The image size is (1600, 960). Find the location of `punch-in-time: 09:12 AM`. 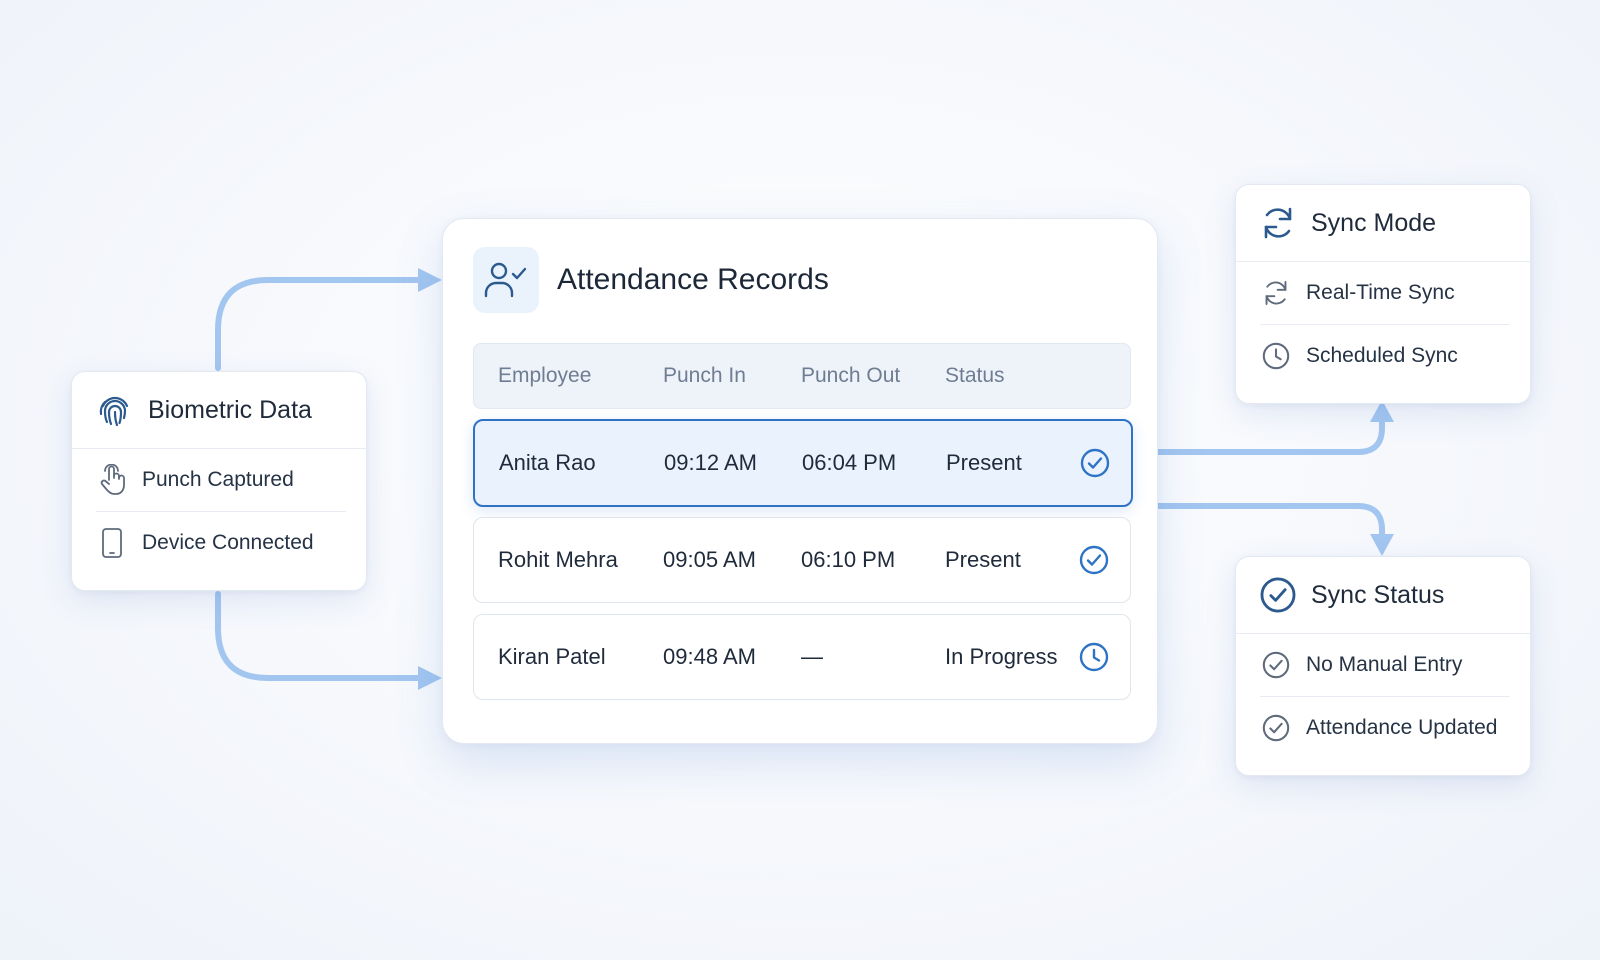

punch-in-time: 09:12 AM is located at coordinates (710, 462).